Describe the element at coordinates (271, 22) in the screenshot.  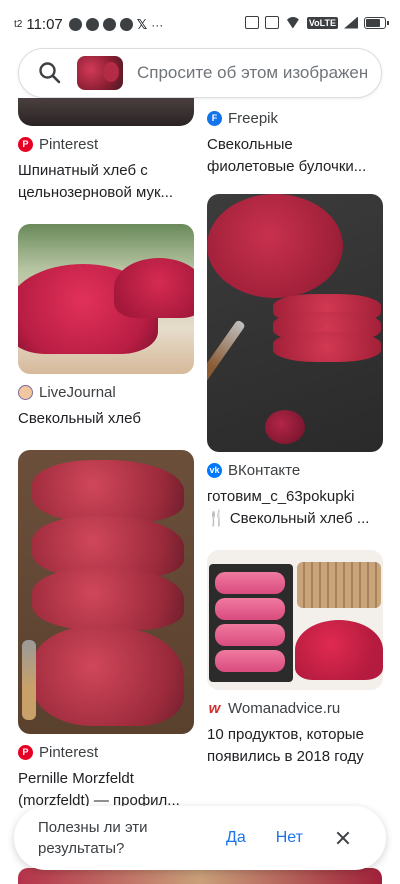
I see `mute-icon` at that location.